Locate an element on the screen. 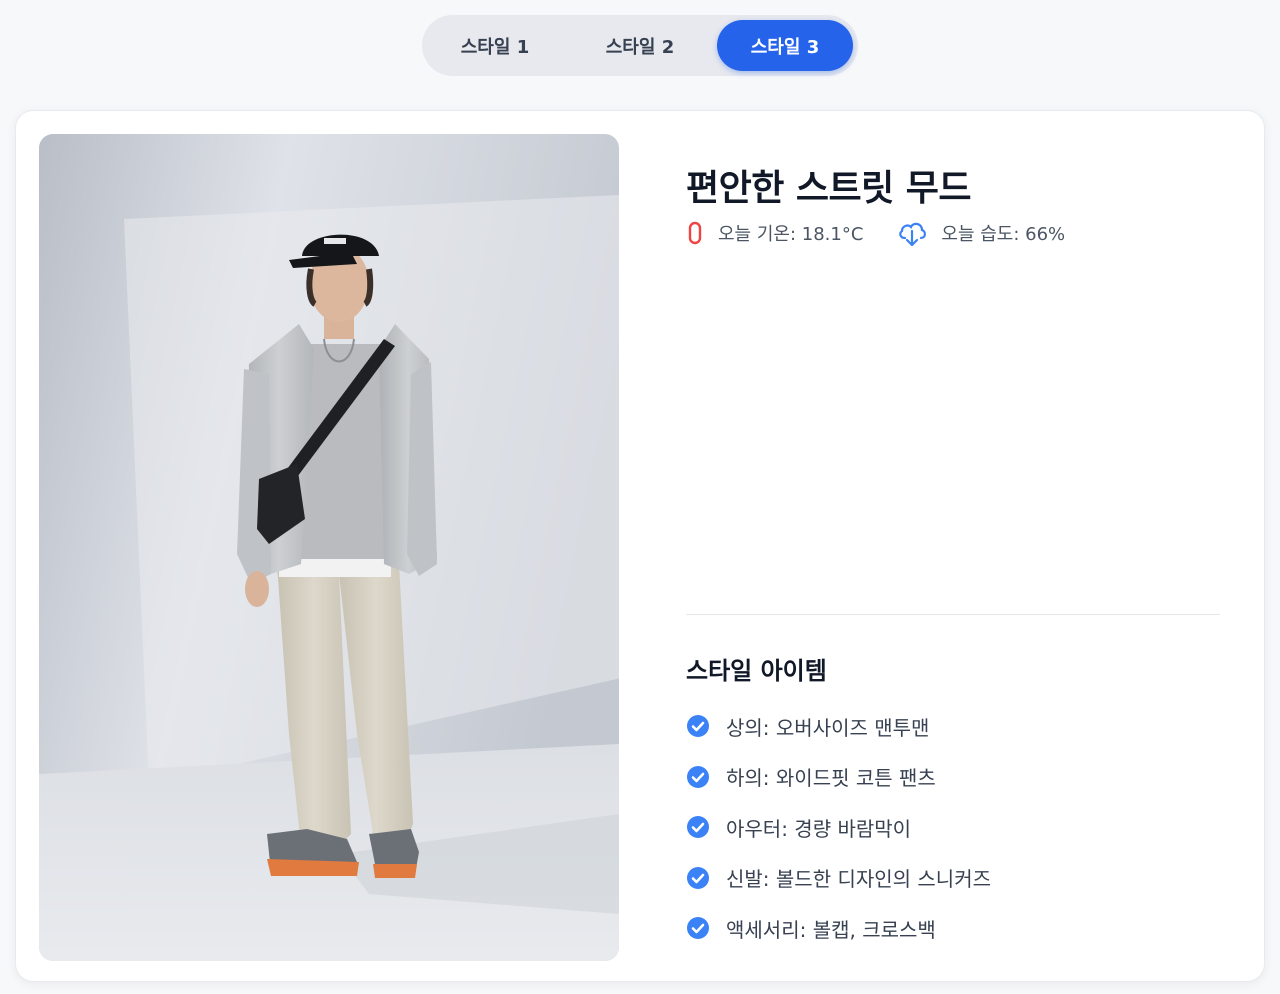 The image size is (1280, 994). page-title: 편안한 스트릿 무드 is located at coordinates (829, 188).